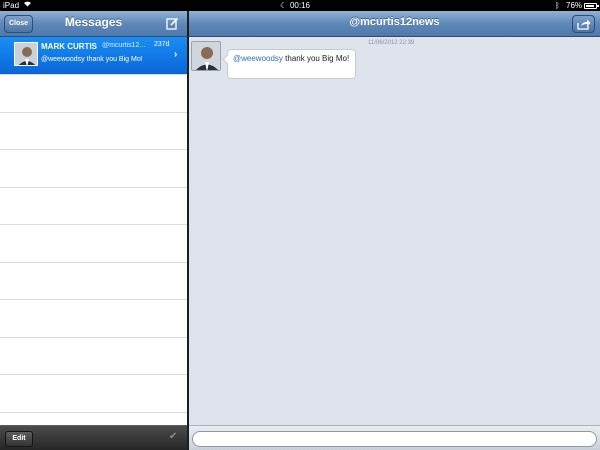  I want to click on conversation-title: @mcurtis12news, so click(394, 22).